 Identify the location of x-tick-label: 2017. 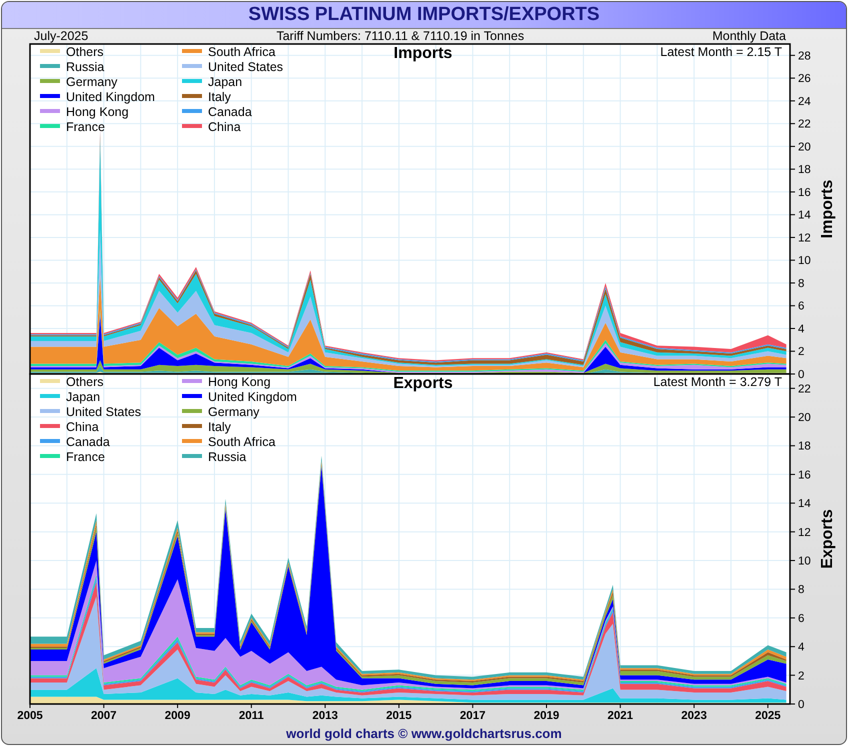
(473, 716).